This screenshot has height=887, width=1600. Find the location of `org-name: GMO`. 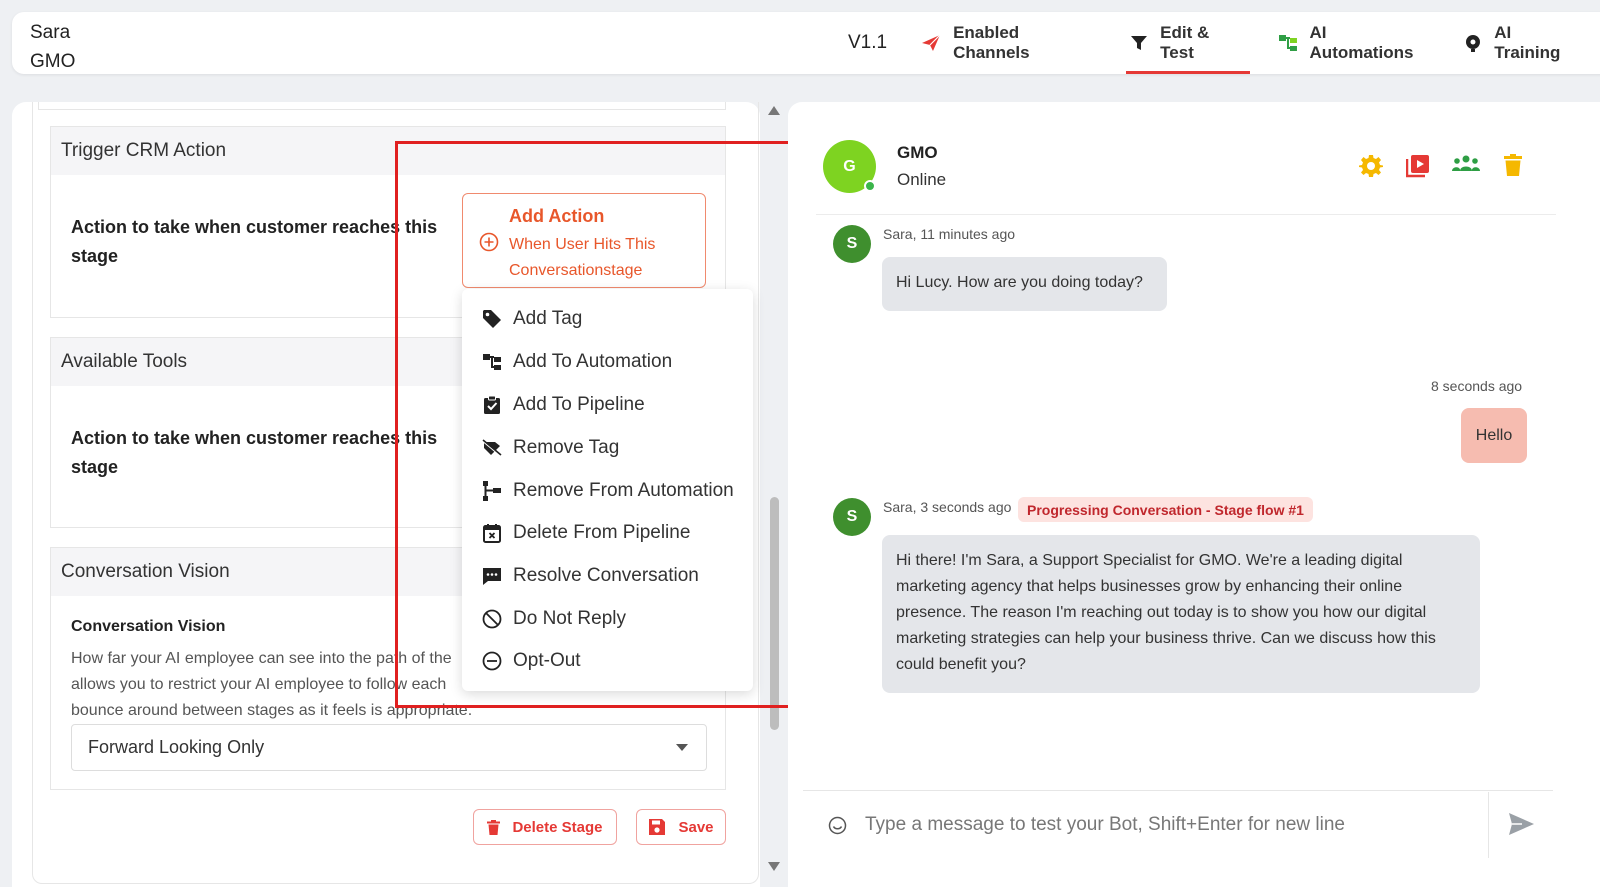

org-name: GMO is located at coordinates (53, 61).